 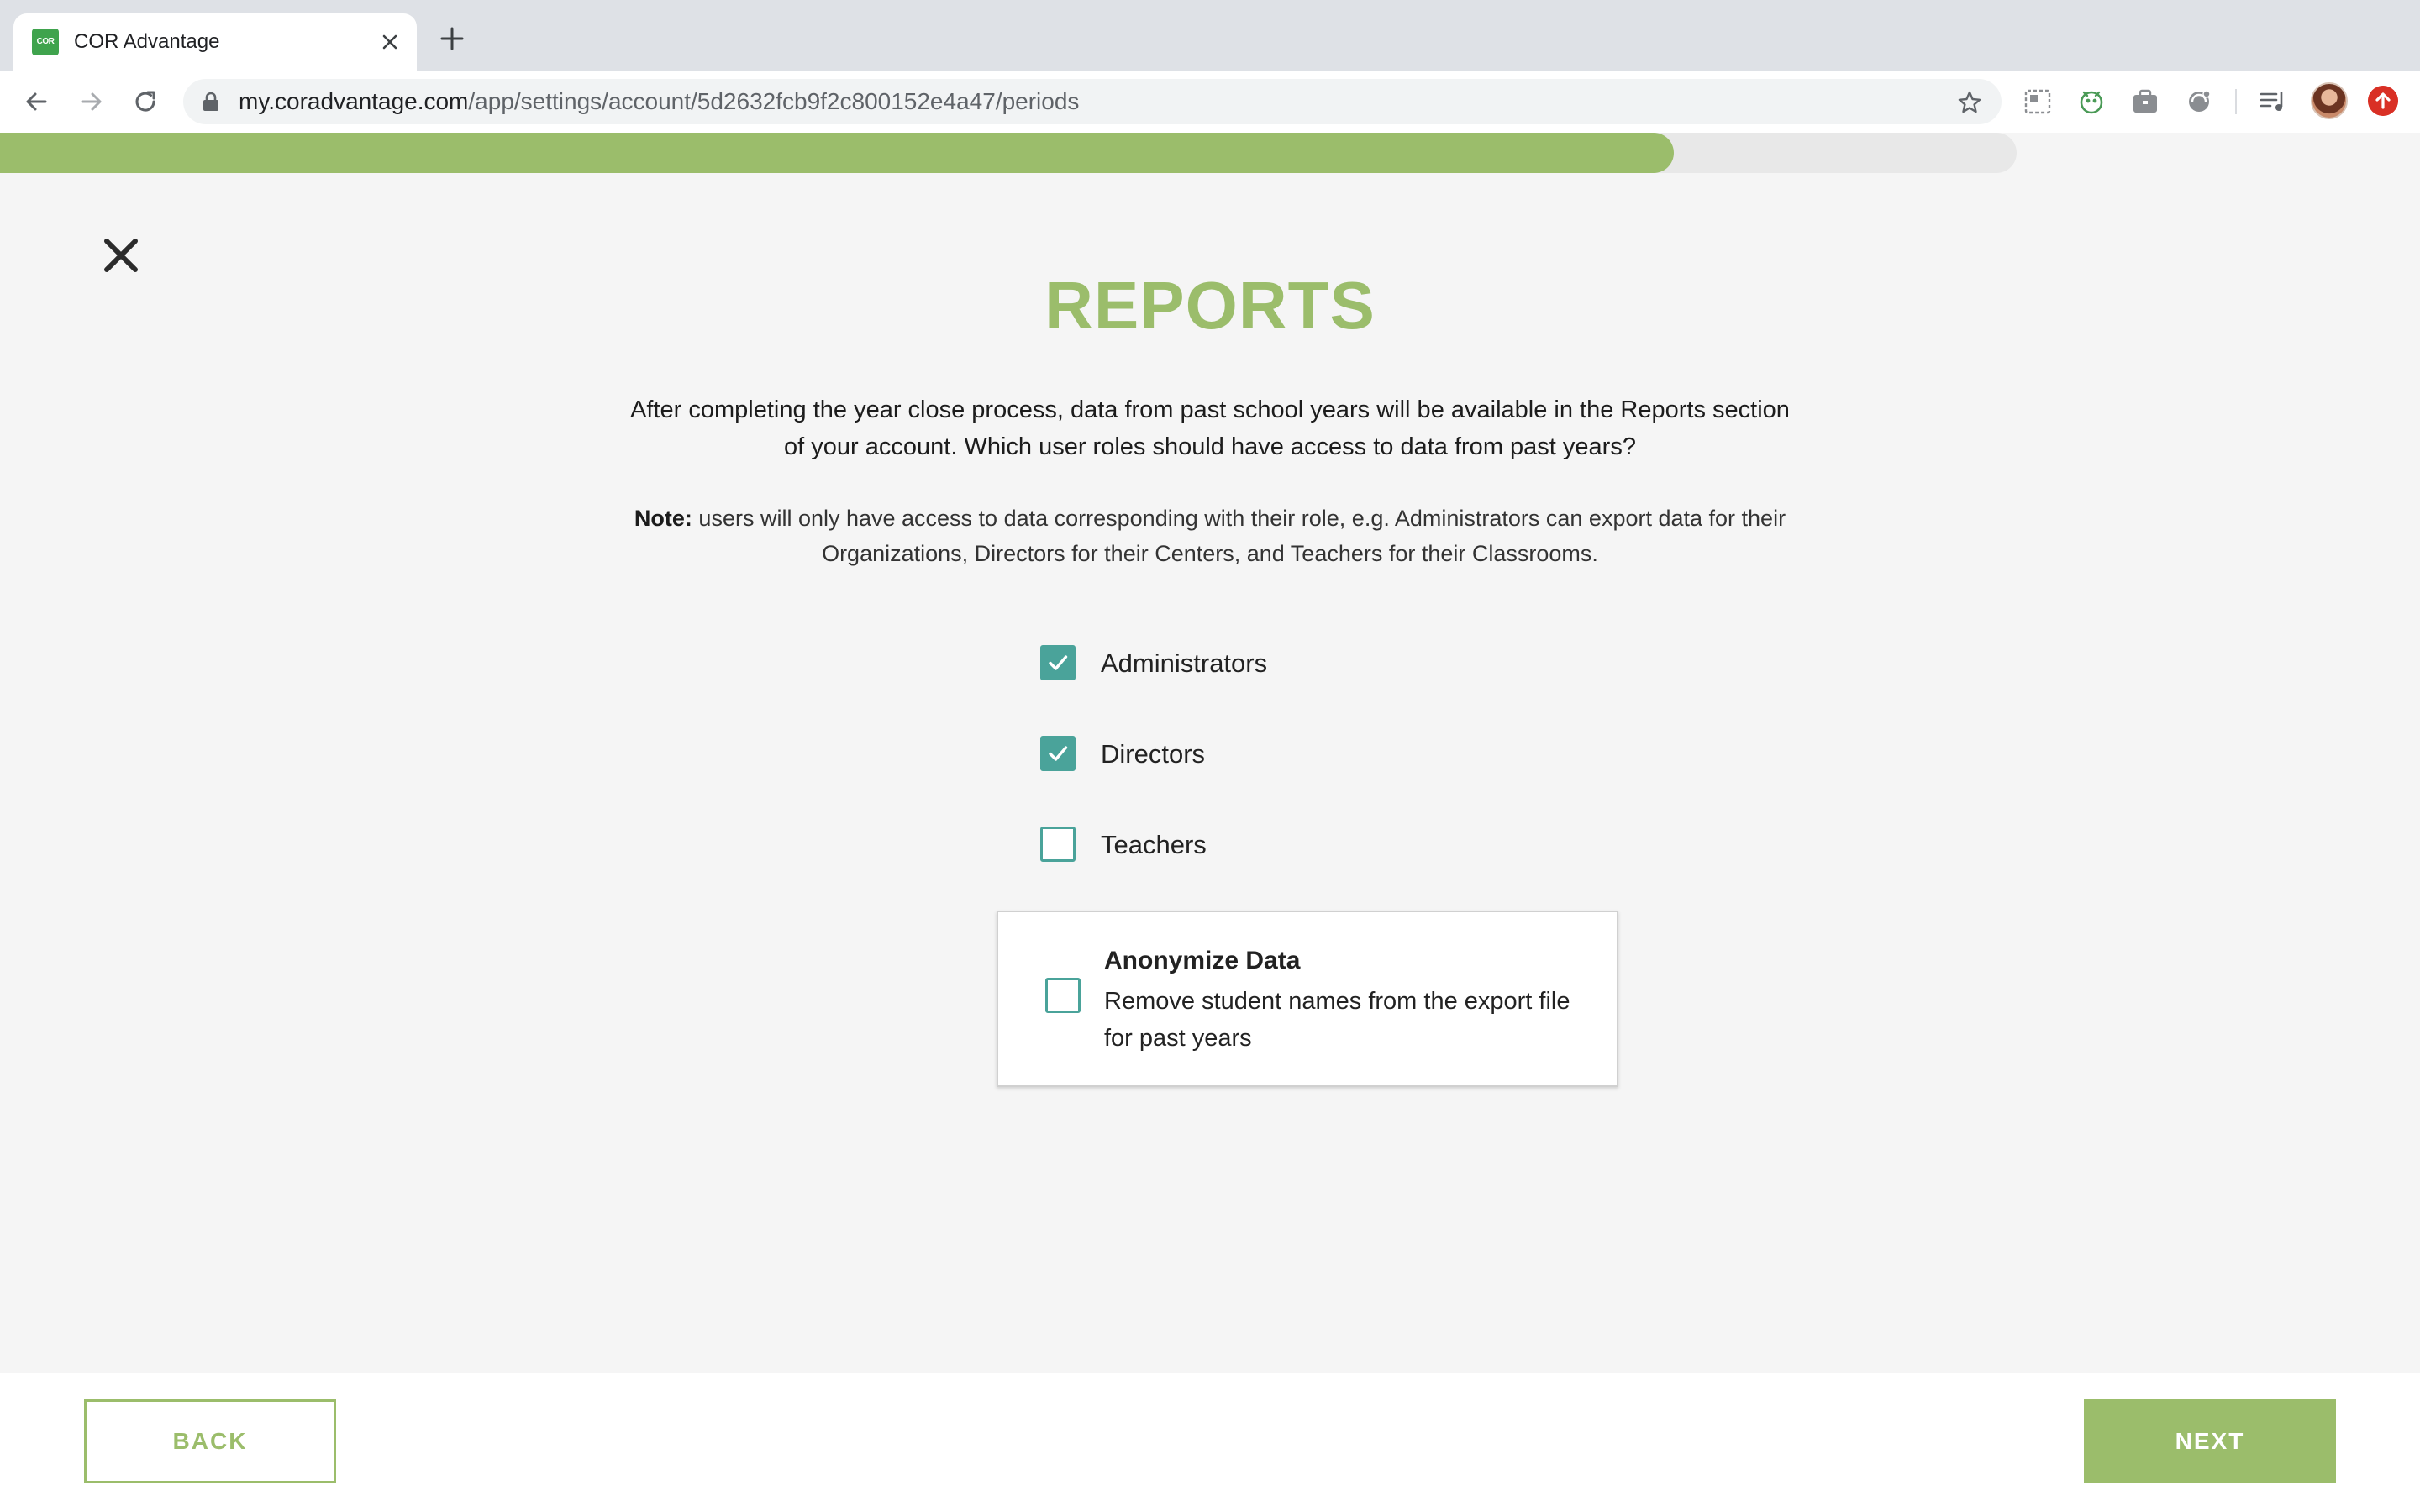 I want to click on new-tab-icon, so click(x=452, y=39).